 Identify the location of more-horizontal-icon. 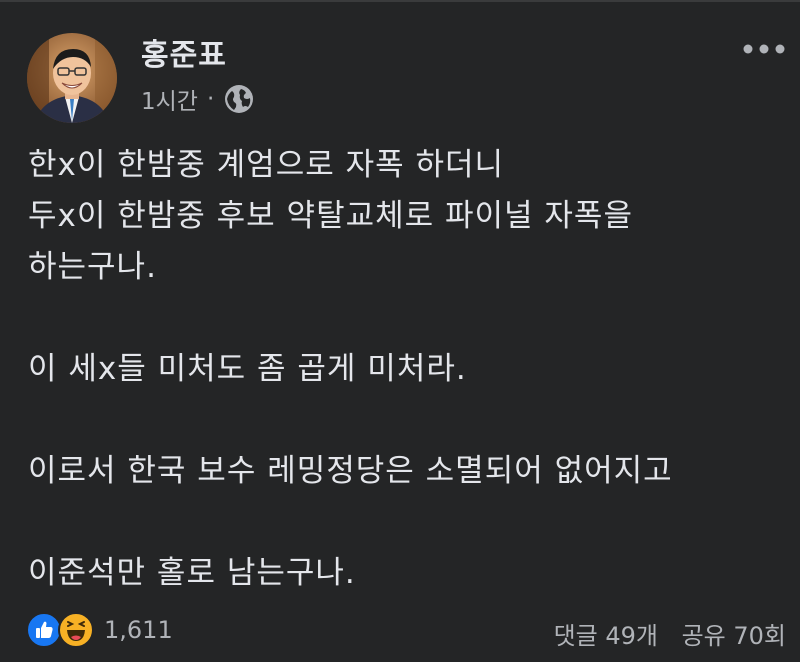
(764, 49).